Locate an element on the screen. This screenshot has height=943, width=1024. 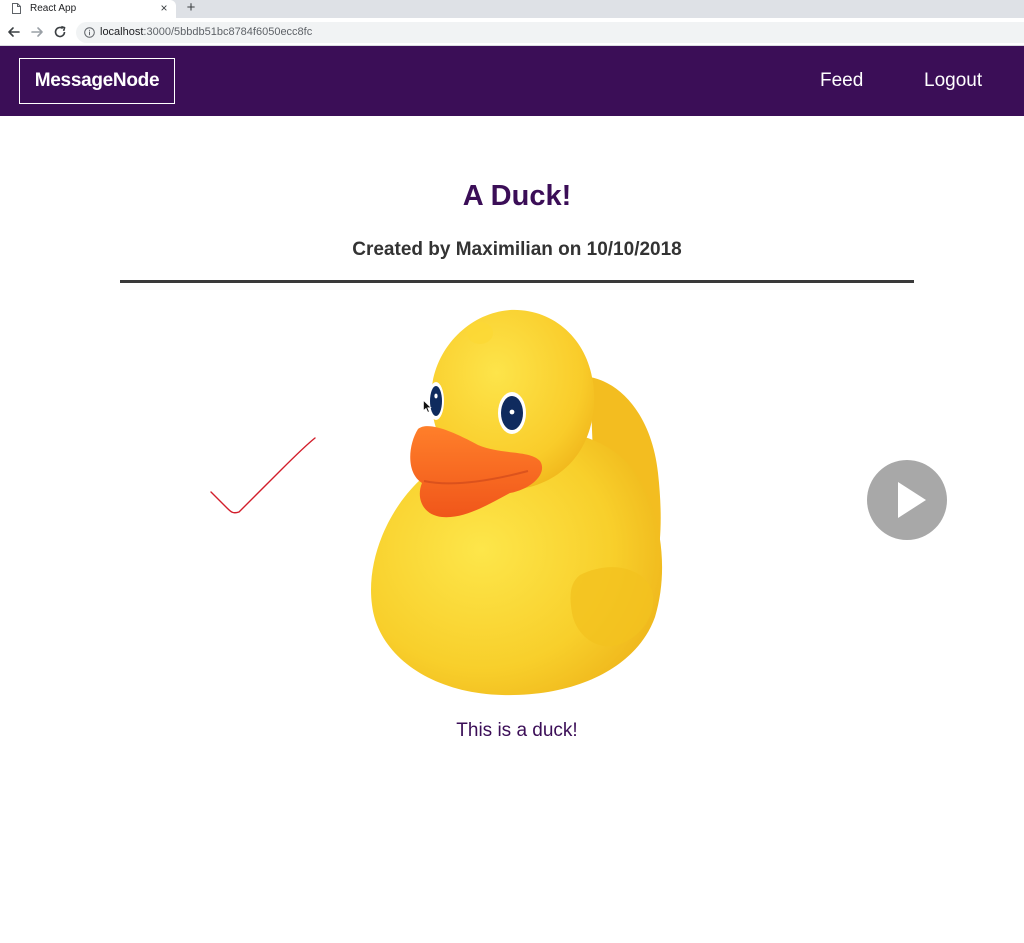
reload-icon is located at coordinates (60, 32).